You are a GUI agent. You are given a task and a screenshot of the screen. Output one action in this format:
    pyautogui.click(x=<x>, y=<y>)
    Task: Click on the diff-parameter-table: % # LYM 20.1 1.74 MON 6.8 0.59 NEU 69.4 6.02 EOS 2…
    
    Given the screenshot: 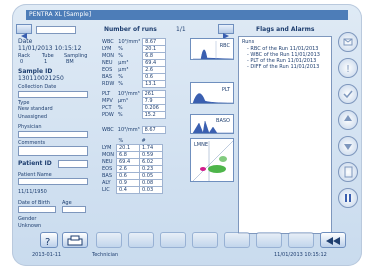 What is the action you would take?
    pyautogui.click(x=131, y=166)
    